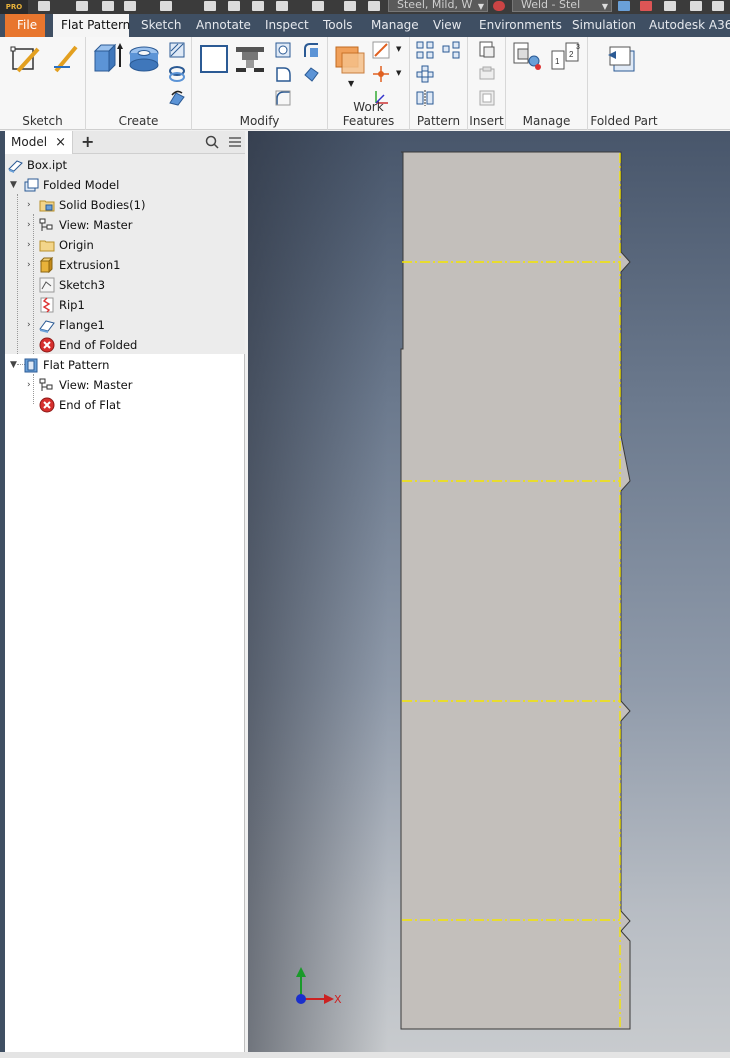  Describe the element at coordinates (214, 59) in the screenshot. I see `cut-icon` at that location.